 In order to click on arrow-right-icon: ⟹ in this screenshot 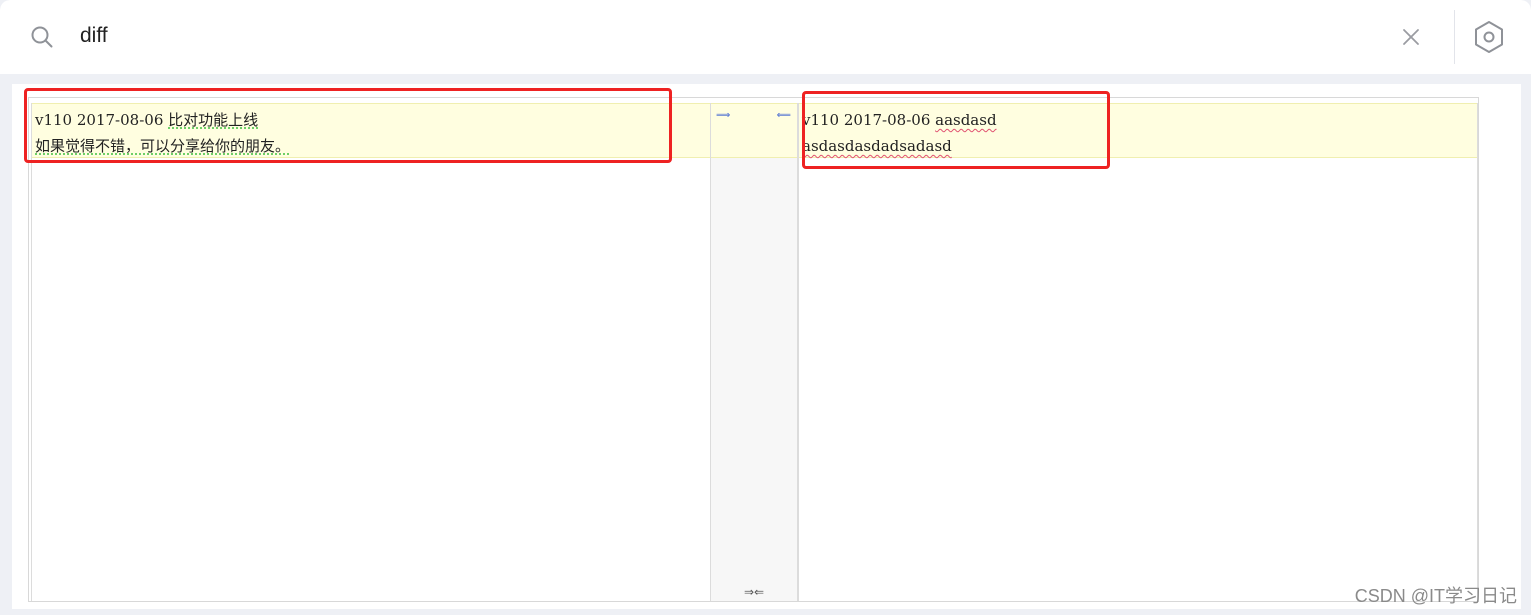, I will do `click(723, 116)`.